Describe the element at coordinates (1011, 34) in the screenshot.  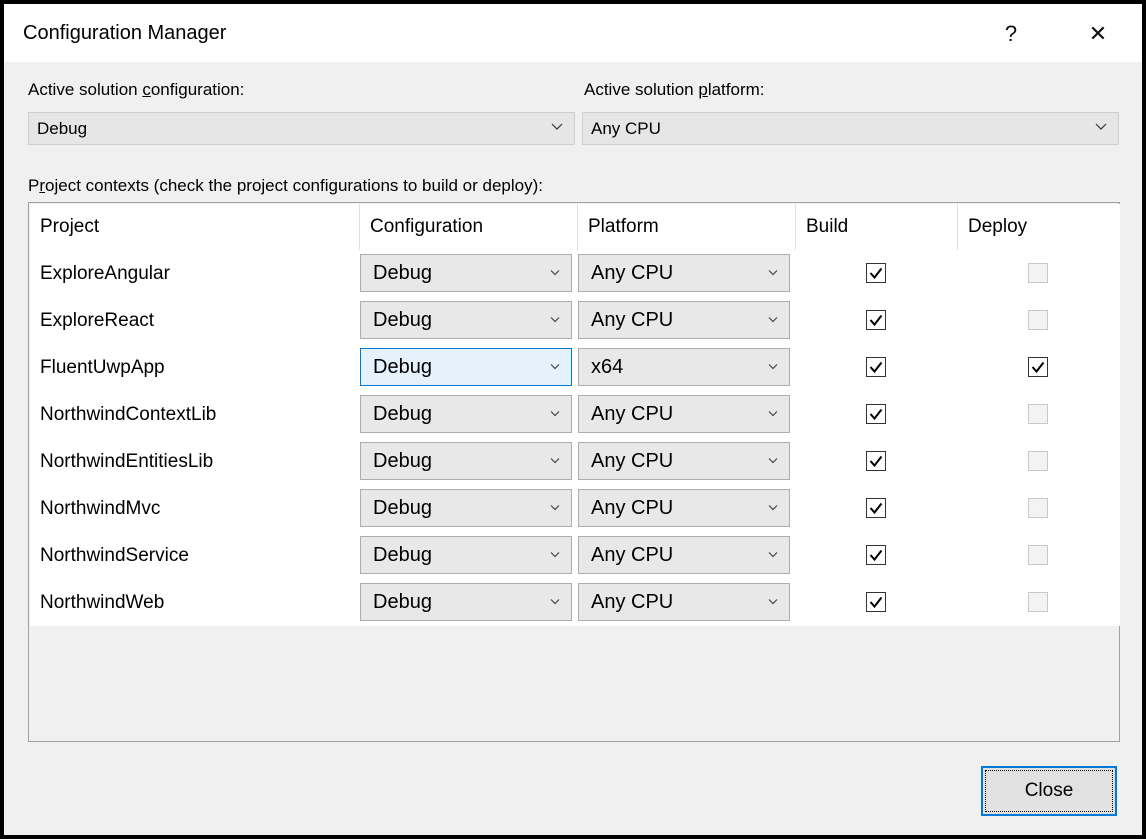
I see `help-button: ?` at that location.